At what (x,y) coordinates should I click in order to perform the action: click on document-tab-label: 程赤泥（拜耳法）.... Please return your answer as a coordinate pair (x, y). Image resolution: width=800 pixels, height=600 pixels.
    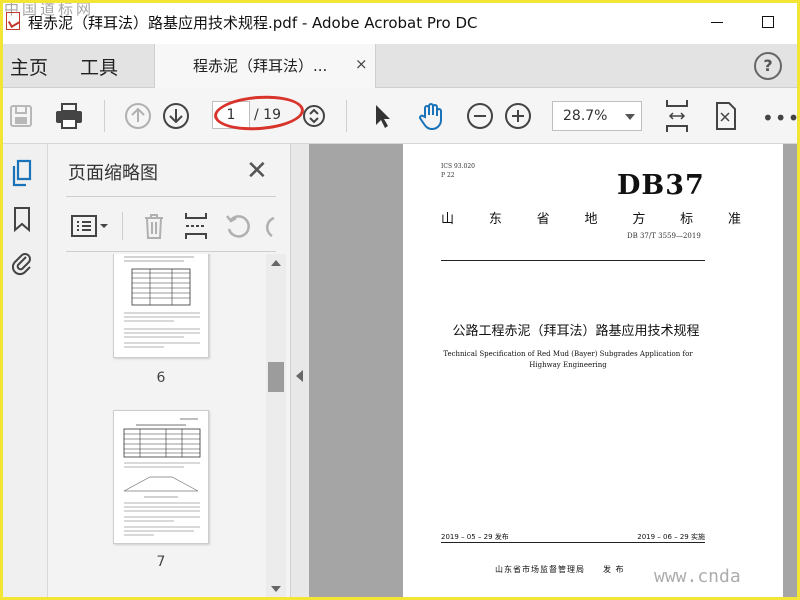
    Looking at the image, I should click on (260, 66).